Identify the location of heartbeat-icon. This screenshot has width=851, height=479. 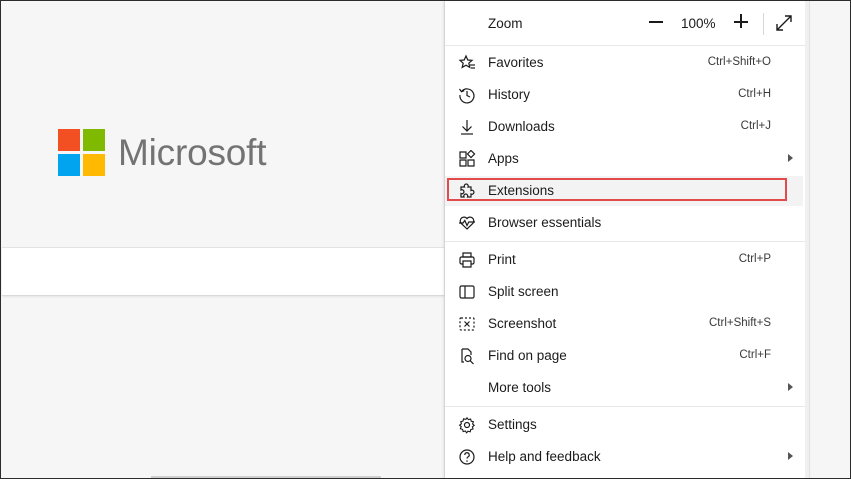
(467, 223).